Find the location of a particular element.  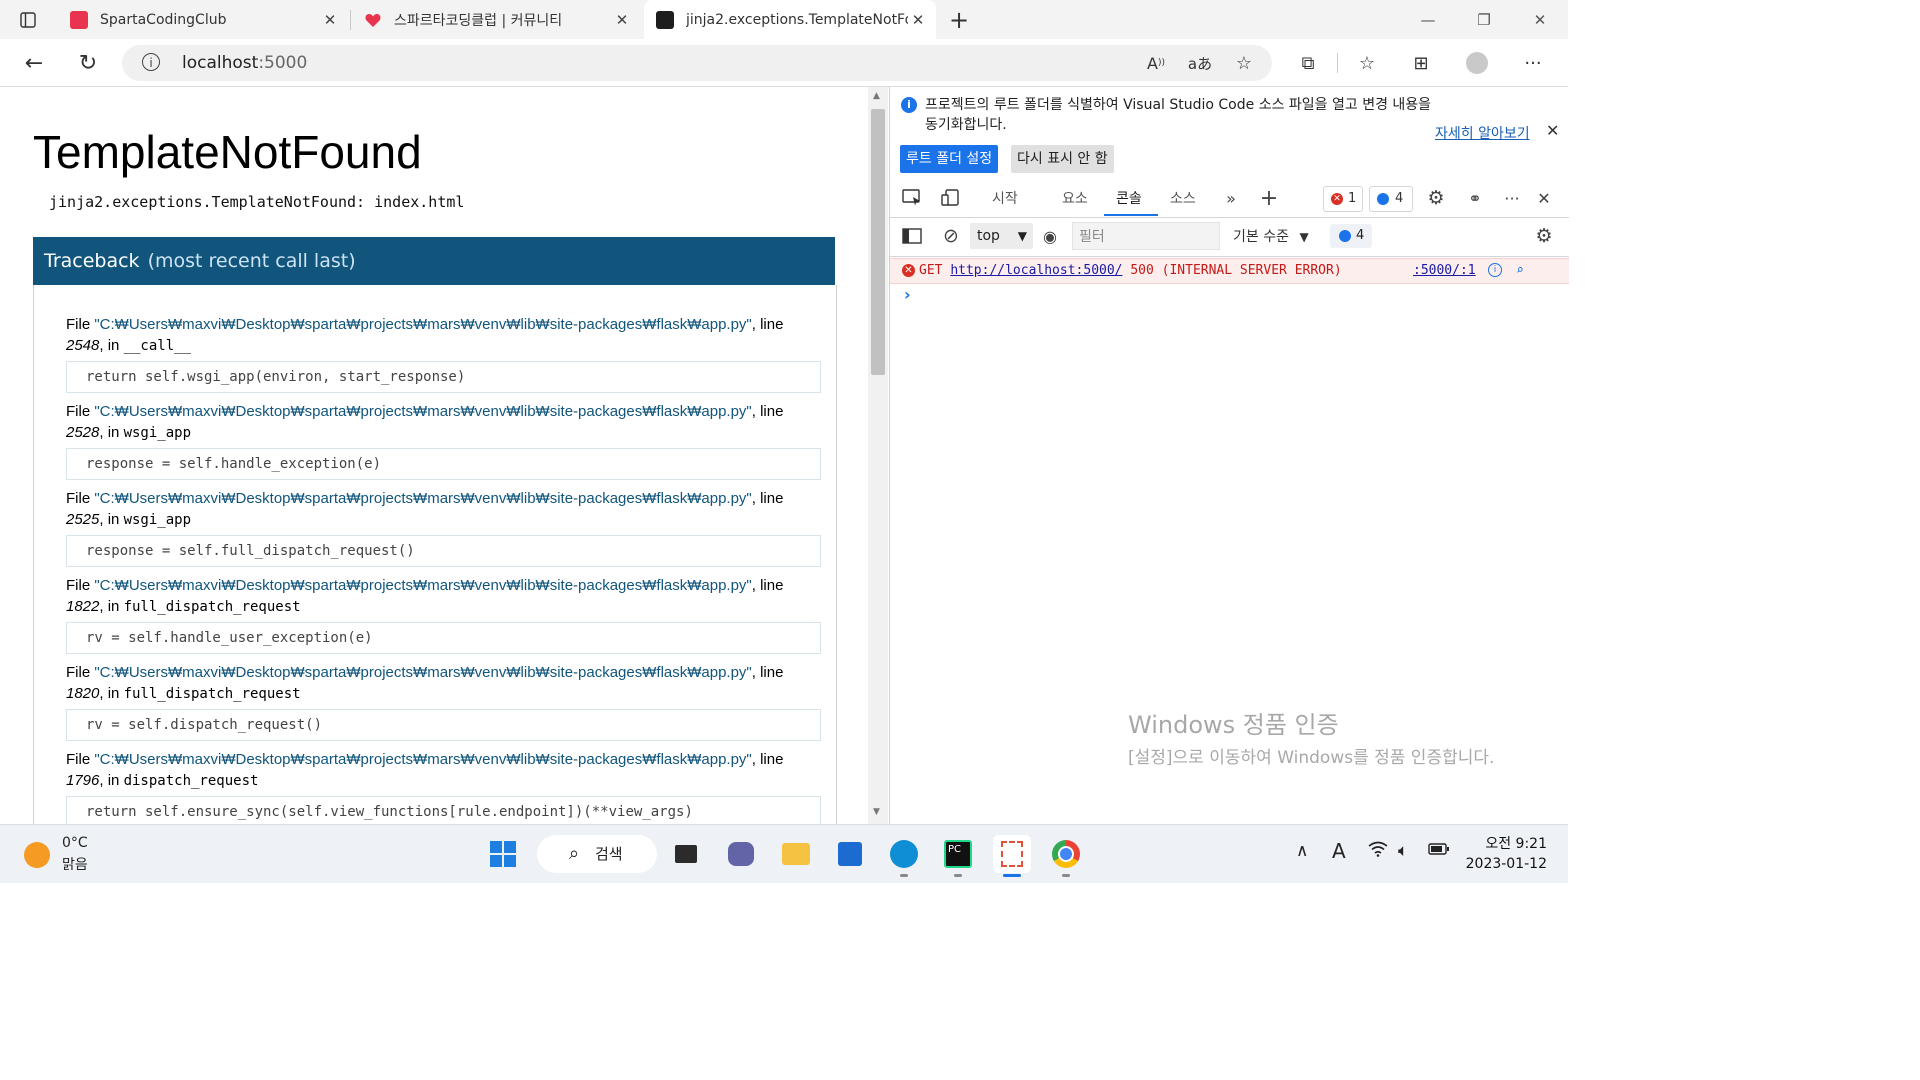

watermark-subtitle: [설정]으로 이동하여 Windows를 정품 인증합니다. is located at coordinates (1311, 758).